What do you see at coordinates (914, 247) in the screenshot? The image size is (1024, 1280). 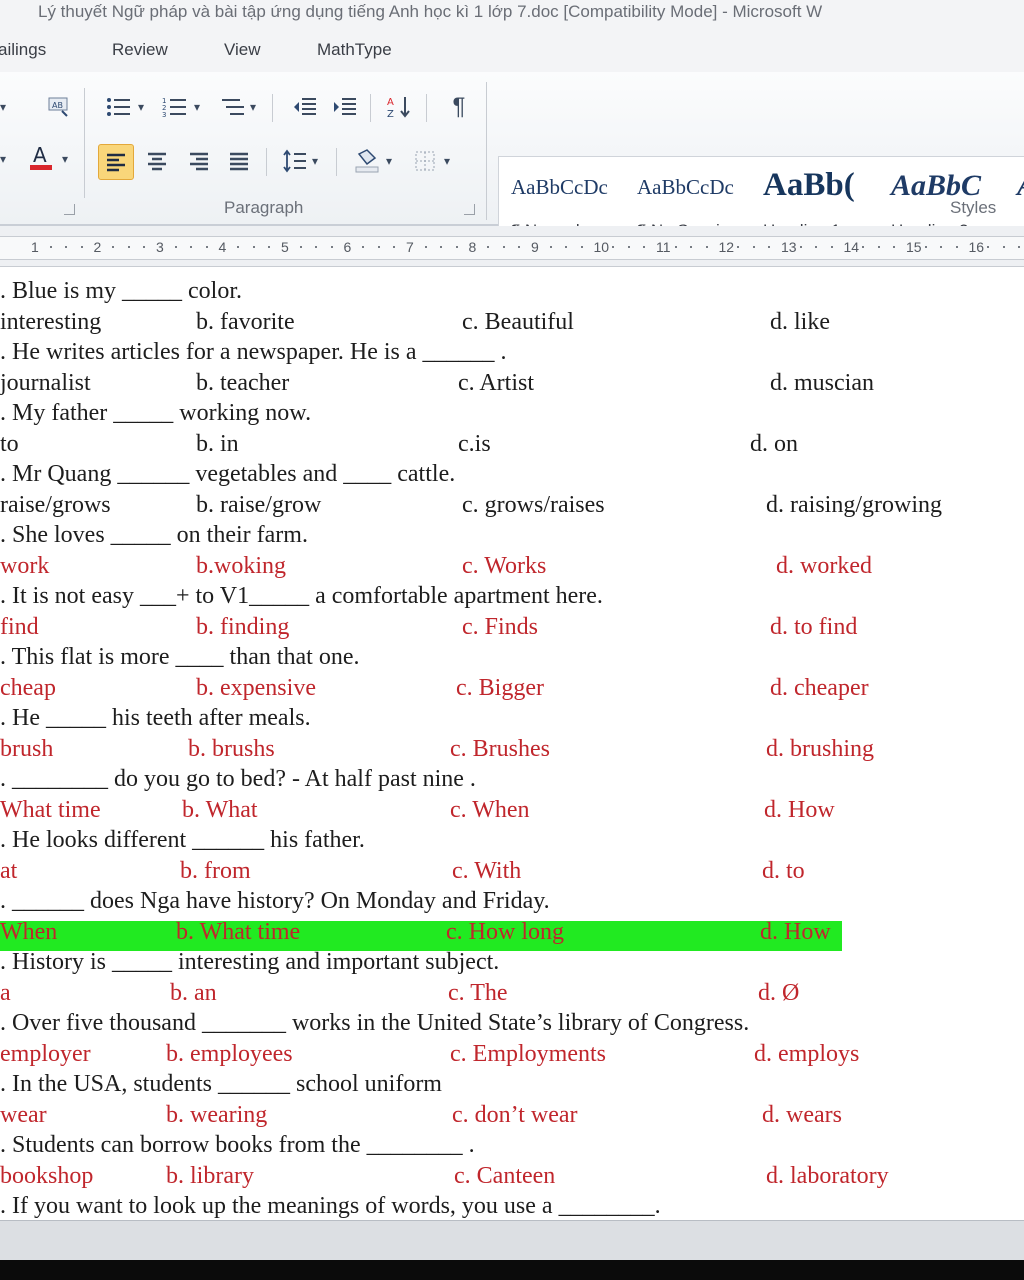 I see `ruler-number: 15` at bounding box center [914, 247].